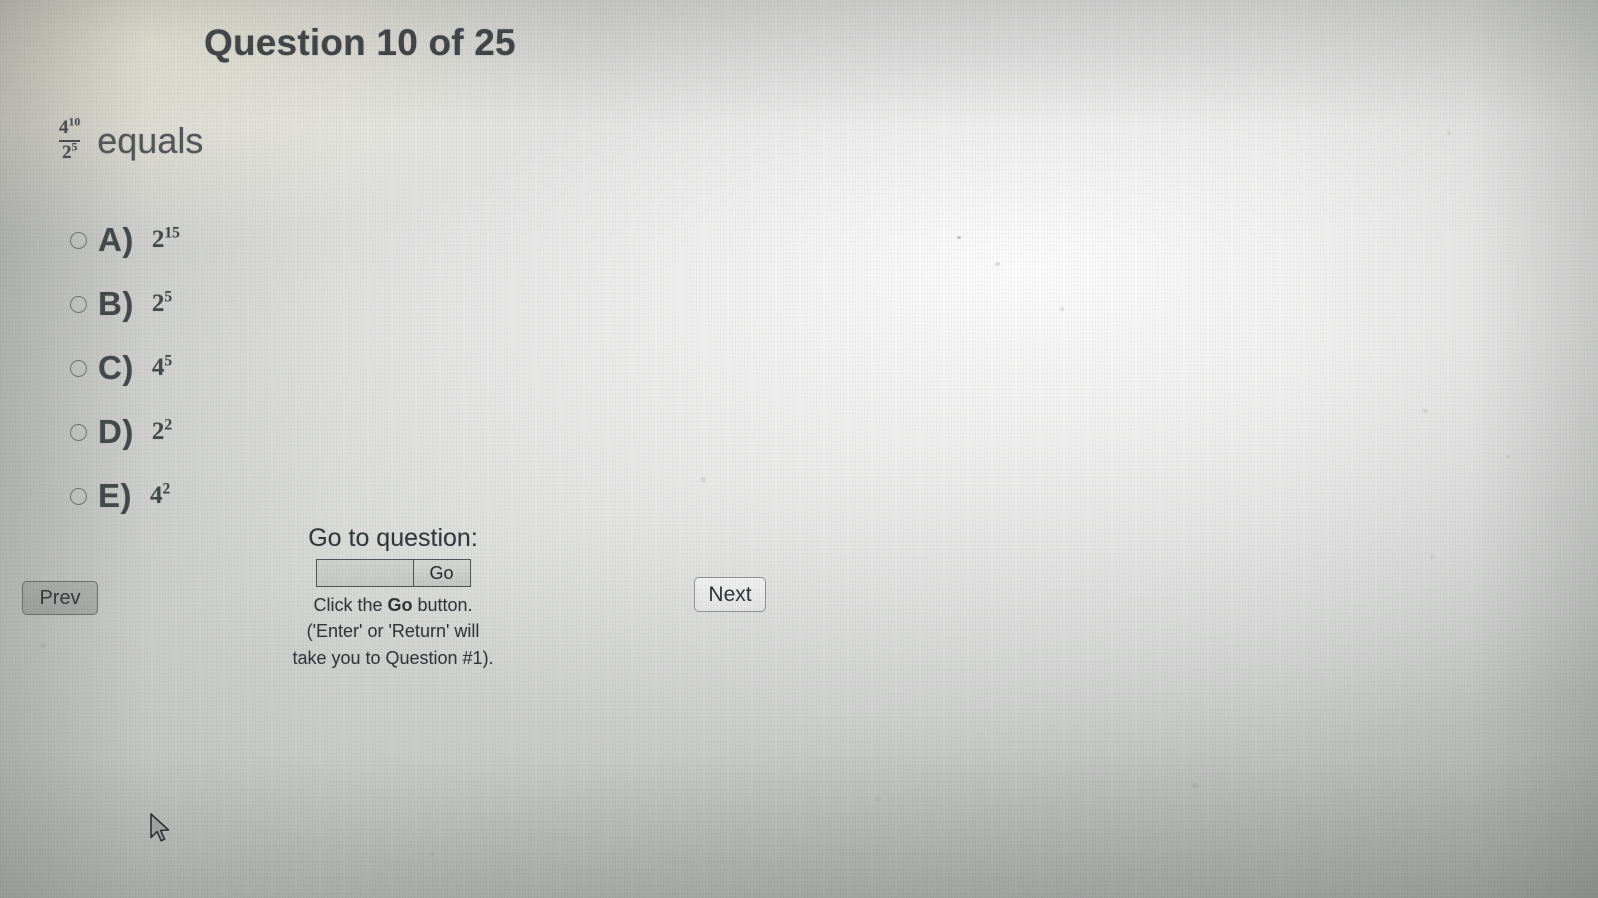 The image size is (1598, 898). I want to click on fraction-denominator: 25, so click(69, 151).